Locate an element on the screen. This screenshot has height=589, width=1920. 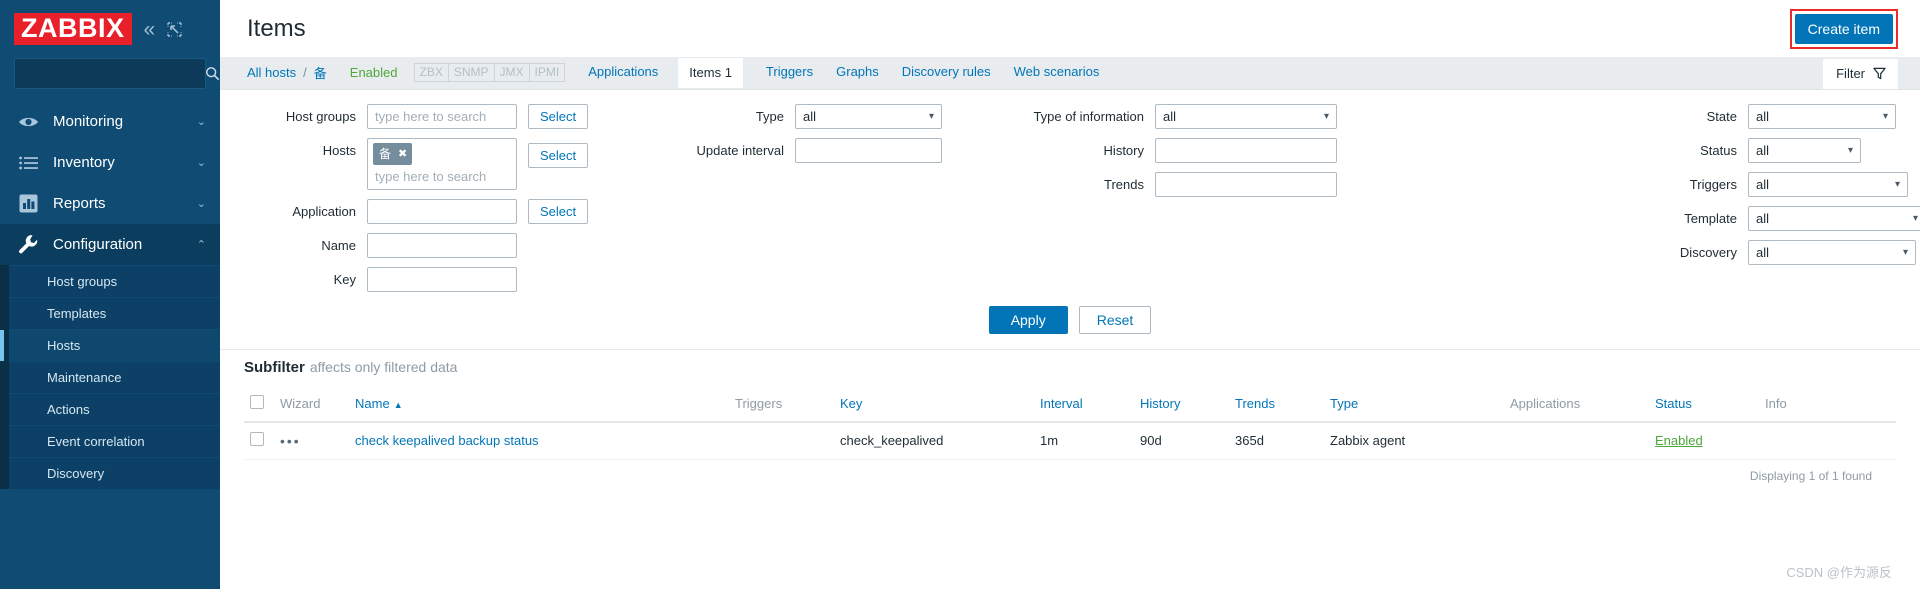
sidebar-item-configuration: Configuration ⌃ is located at coordinates (110, 244).